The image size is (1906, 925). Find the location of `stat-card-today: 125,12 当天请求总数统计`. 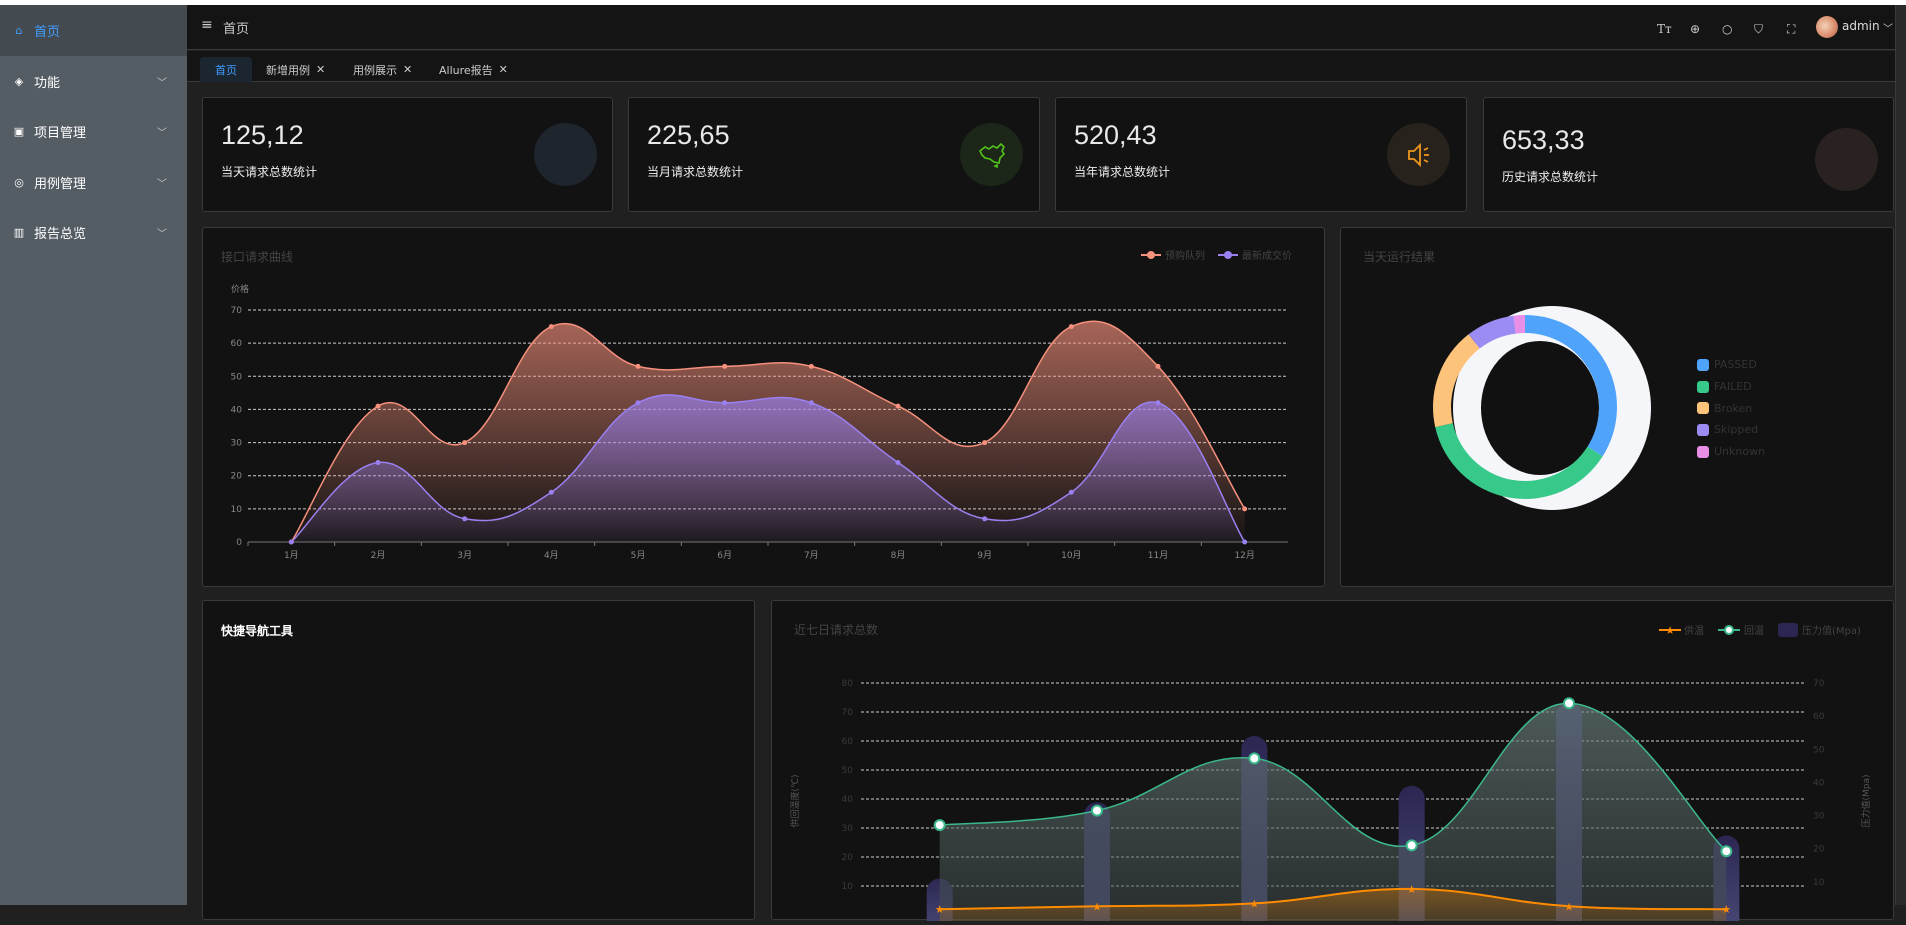

stat-card-today: 125,12 当天请求总数统计 is located at coordinates (407, 154).